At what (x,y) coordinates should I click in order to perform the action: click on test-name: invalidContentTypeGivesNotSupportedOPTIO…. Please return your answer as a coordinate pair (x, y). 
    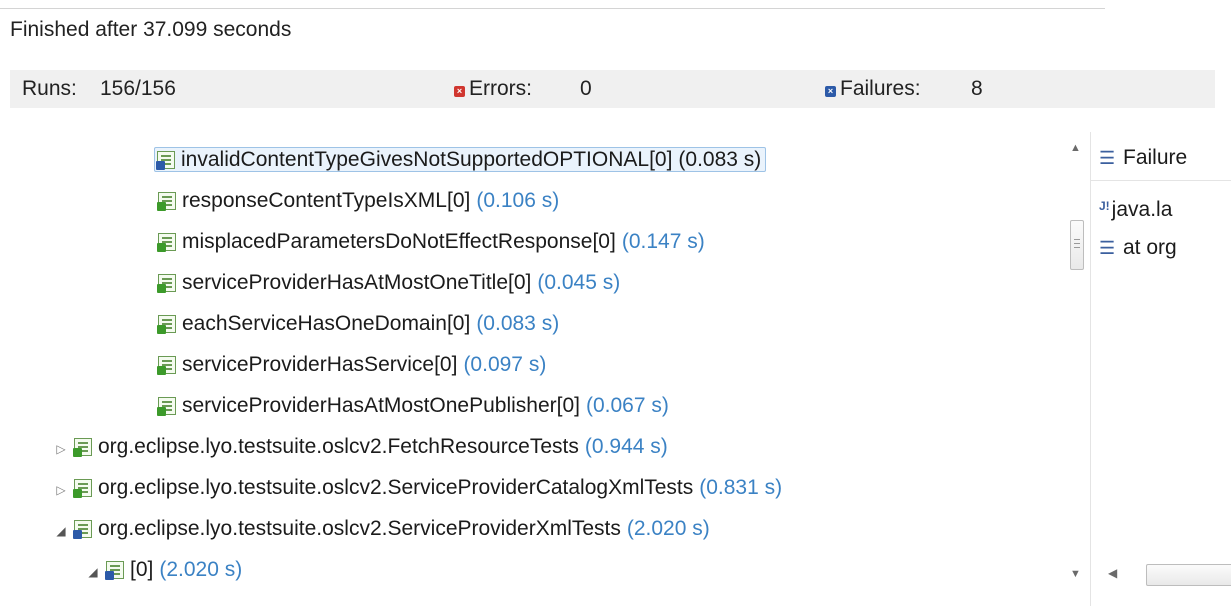
    Looking at the image, I should click on (427, 159).